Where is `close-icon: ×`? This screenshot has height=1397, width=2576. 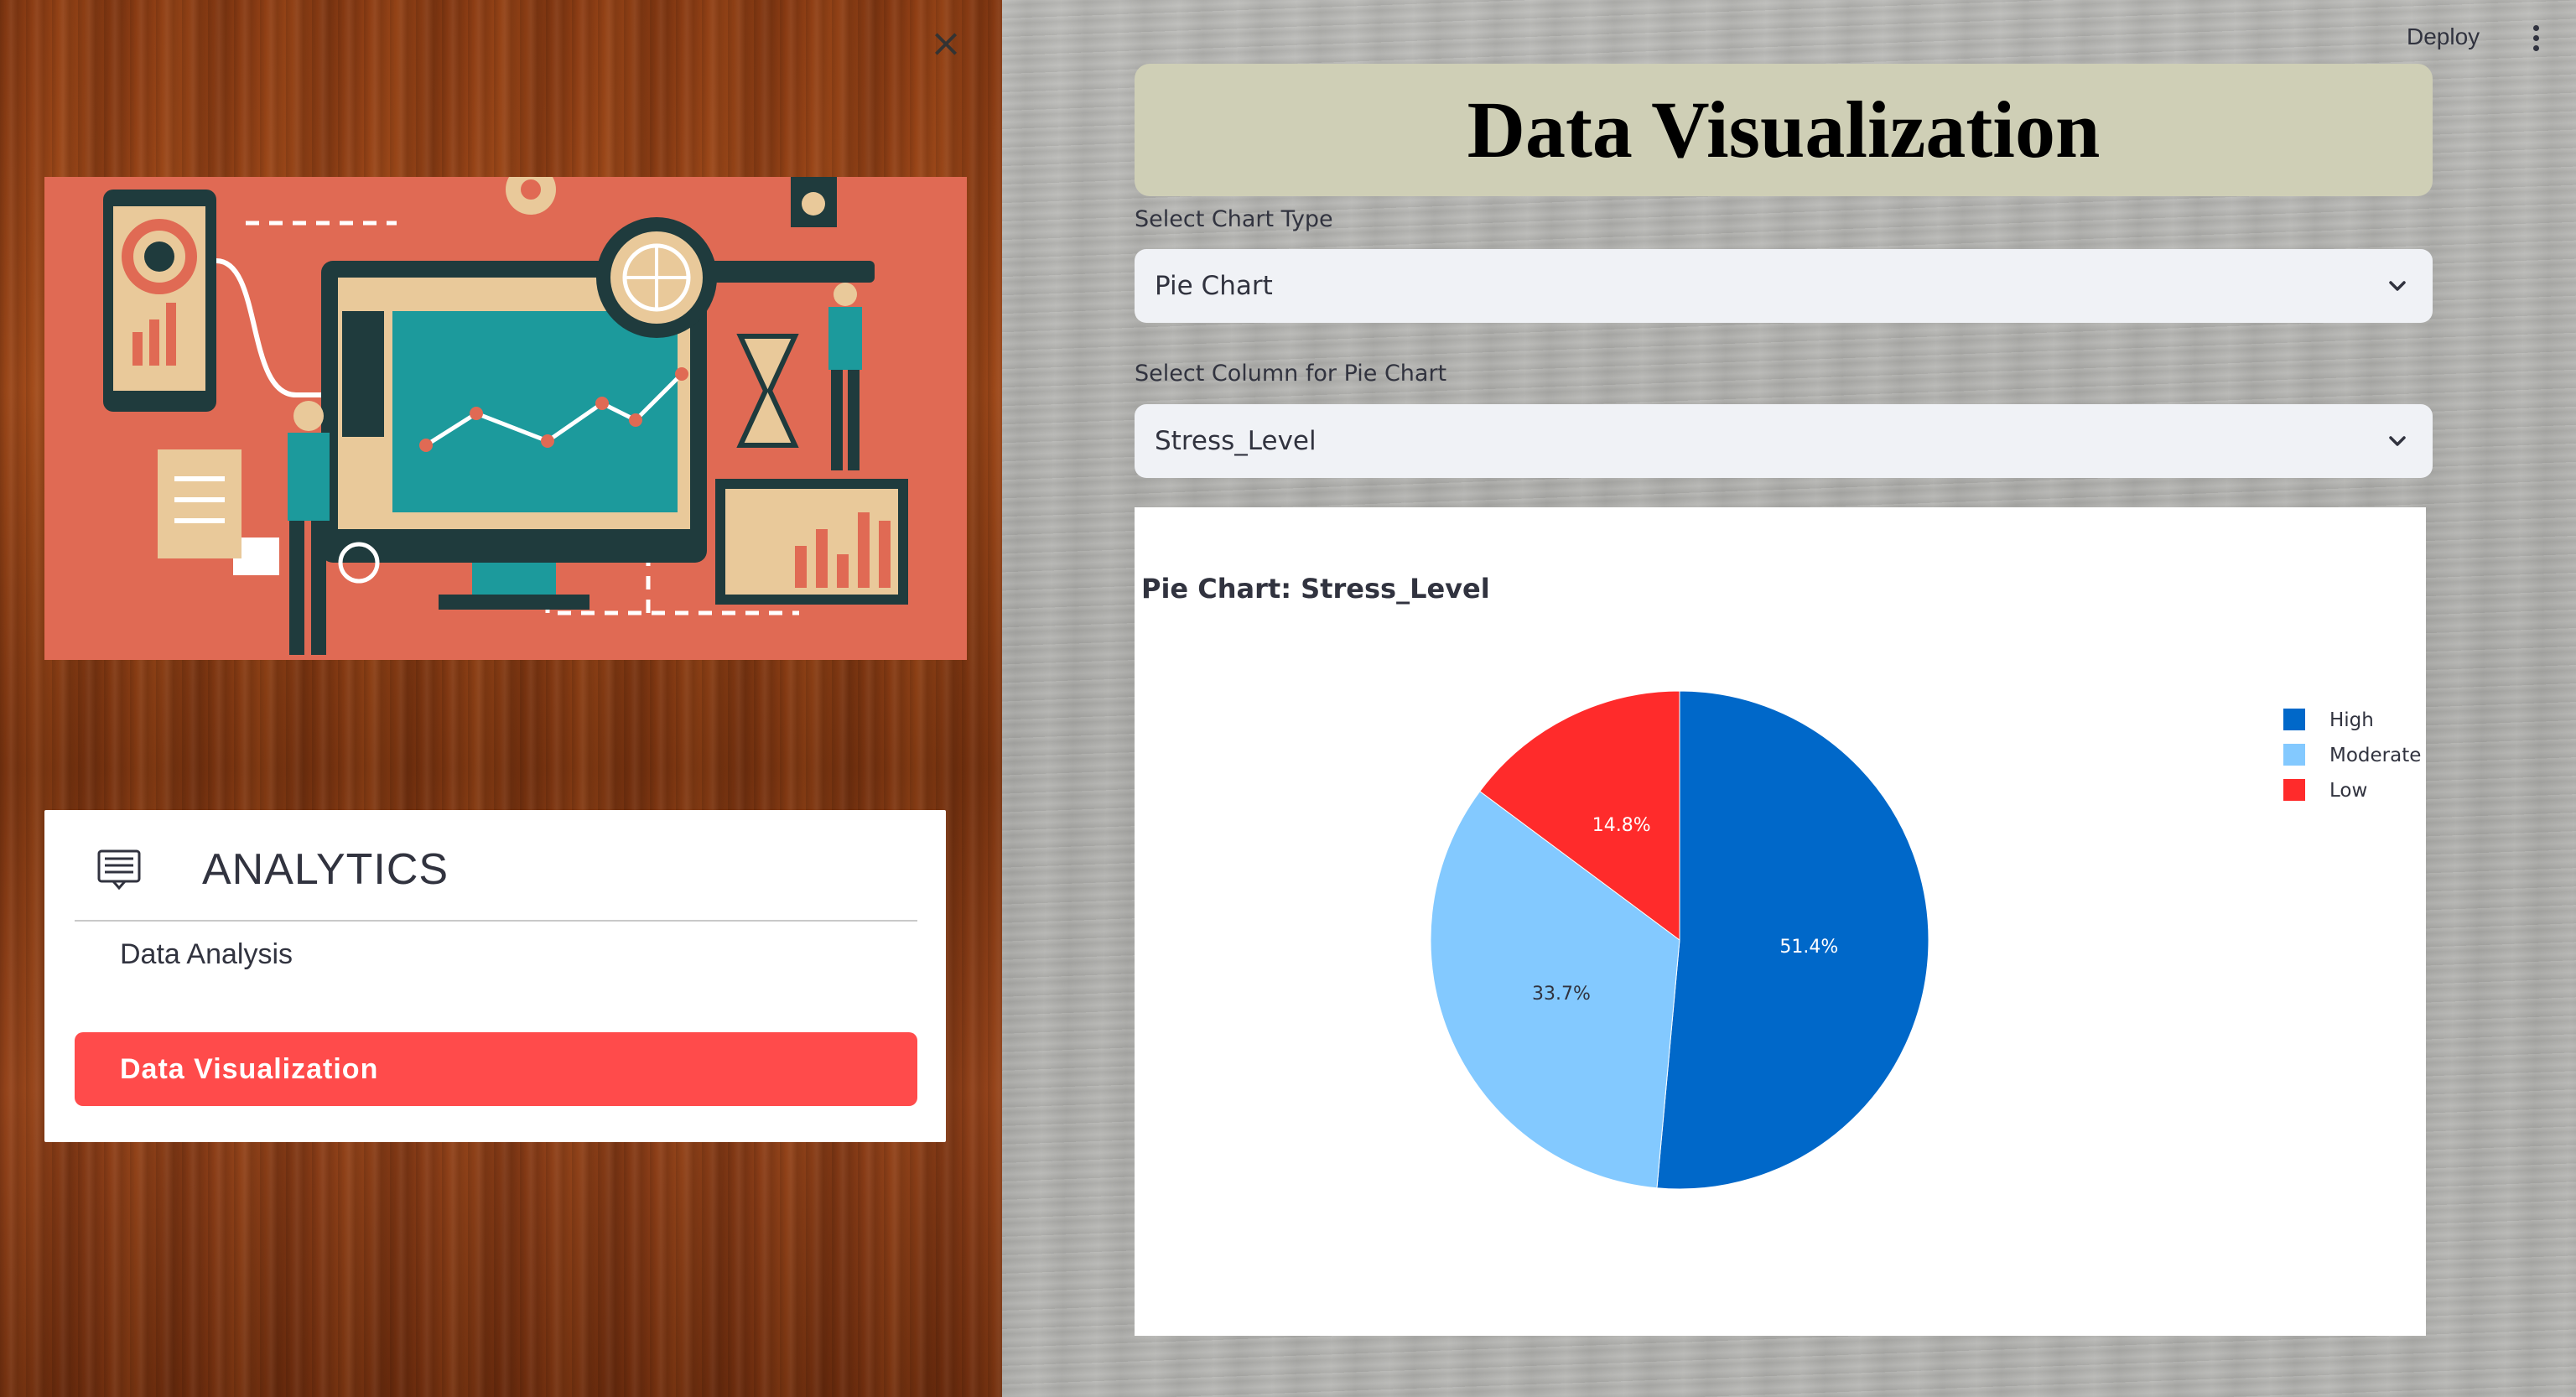 close-icon: × is located at coordinates (946, 43).